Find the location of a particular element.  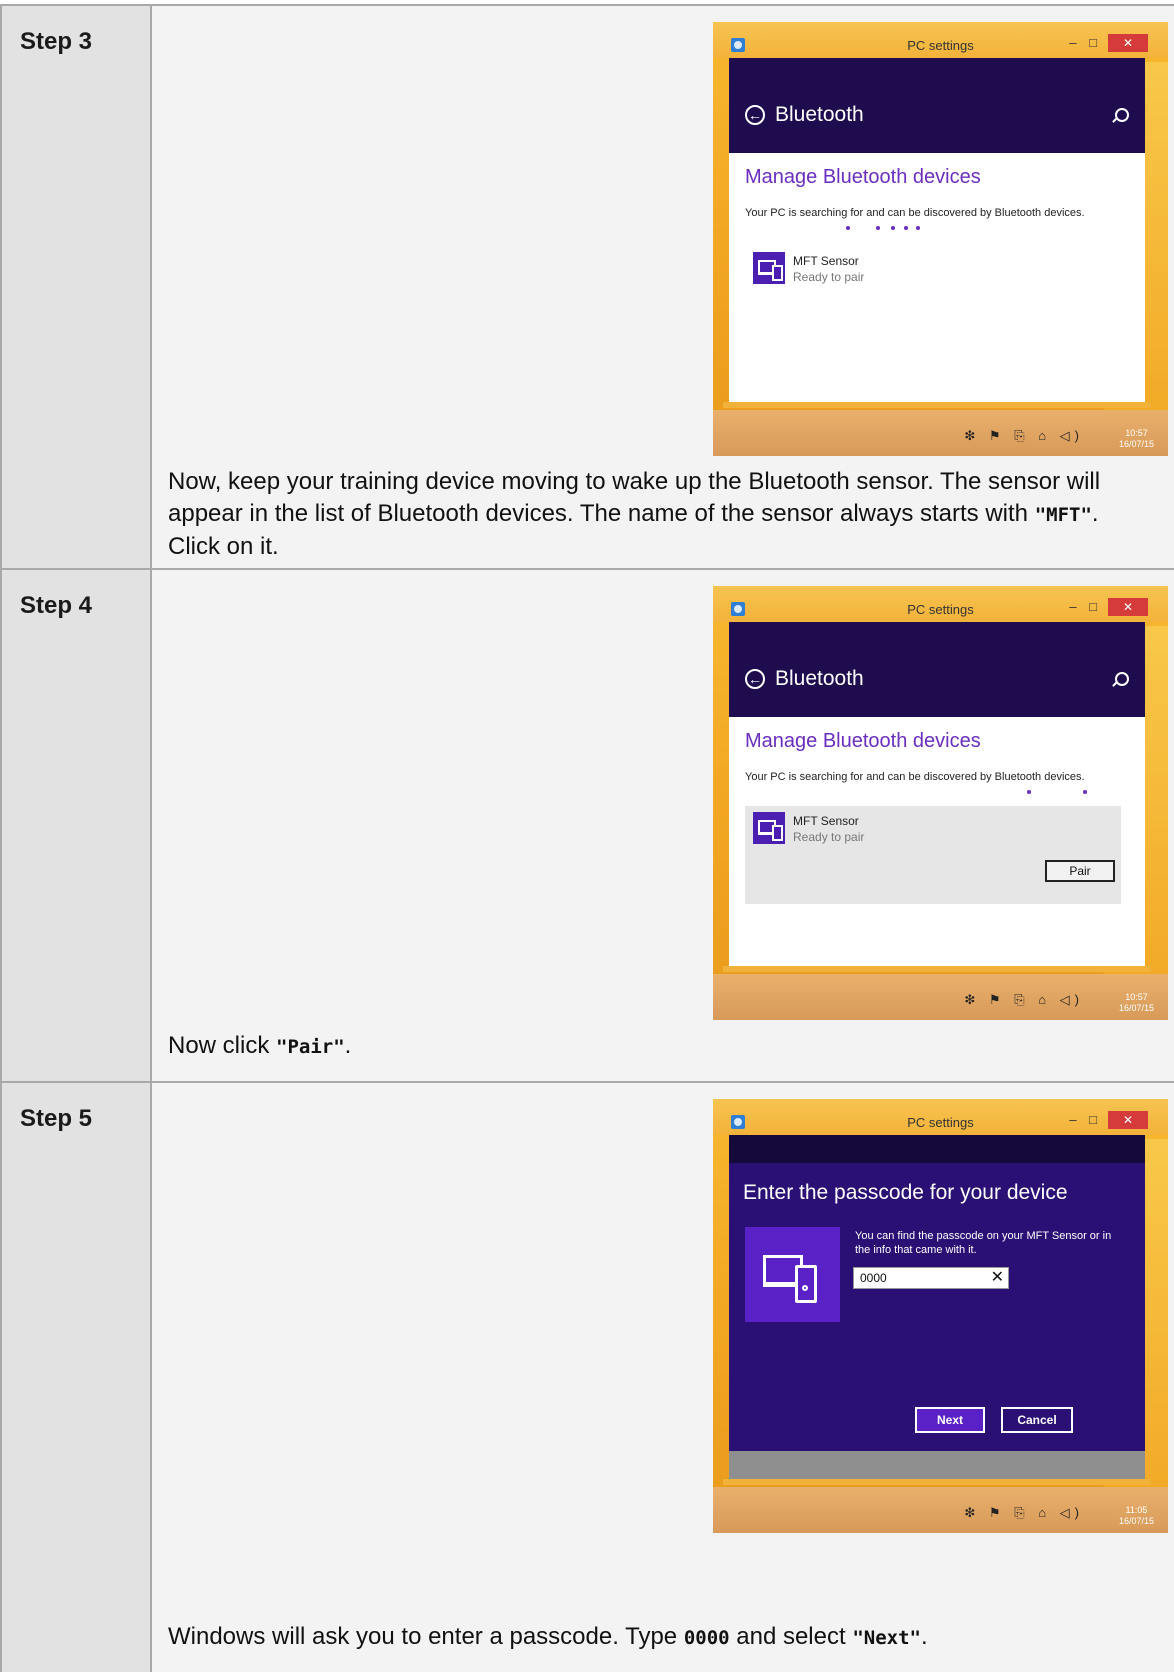

cancel-button: Cancel is located at coordinates (1037, 1420).